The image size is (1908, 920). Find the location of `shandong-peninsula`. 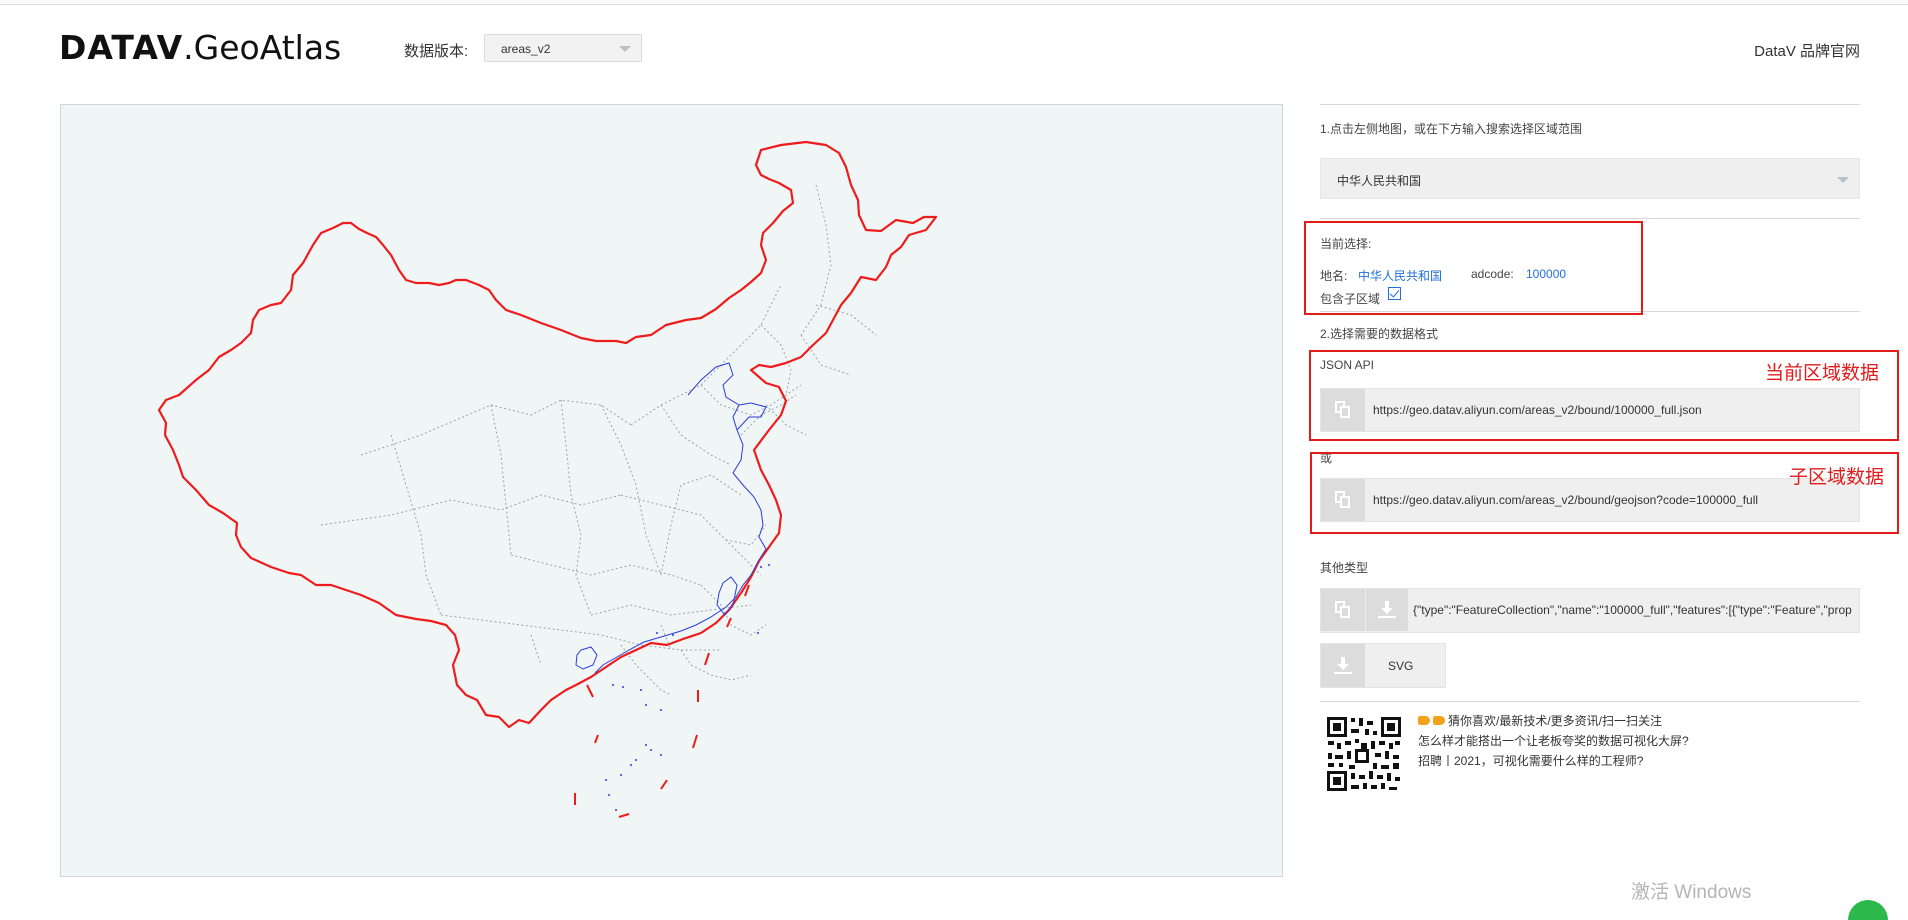

shandong-peninsula is located at coordinates (751, 416).